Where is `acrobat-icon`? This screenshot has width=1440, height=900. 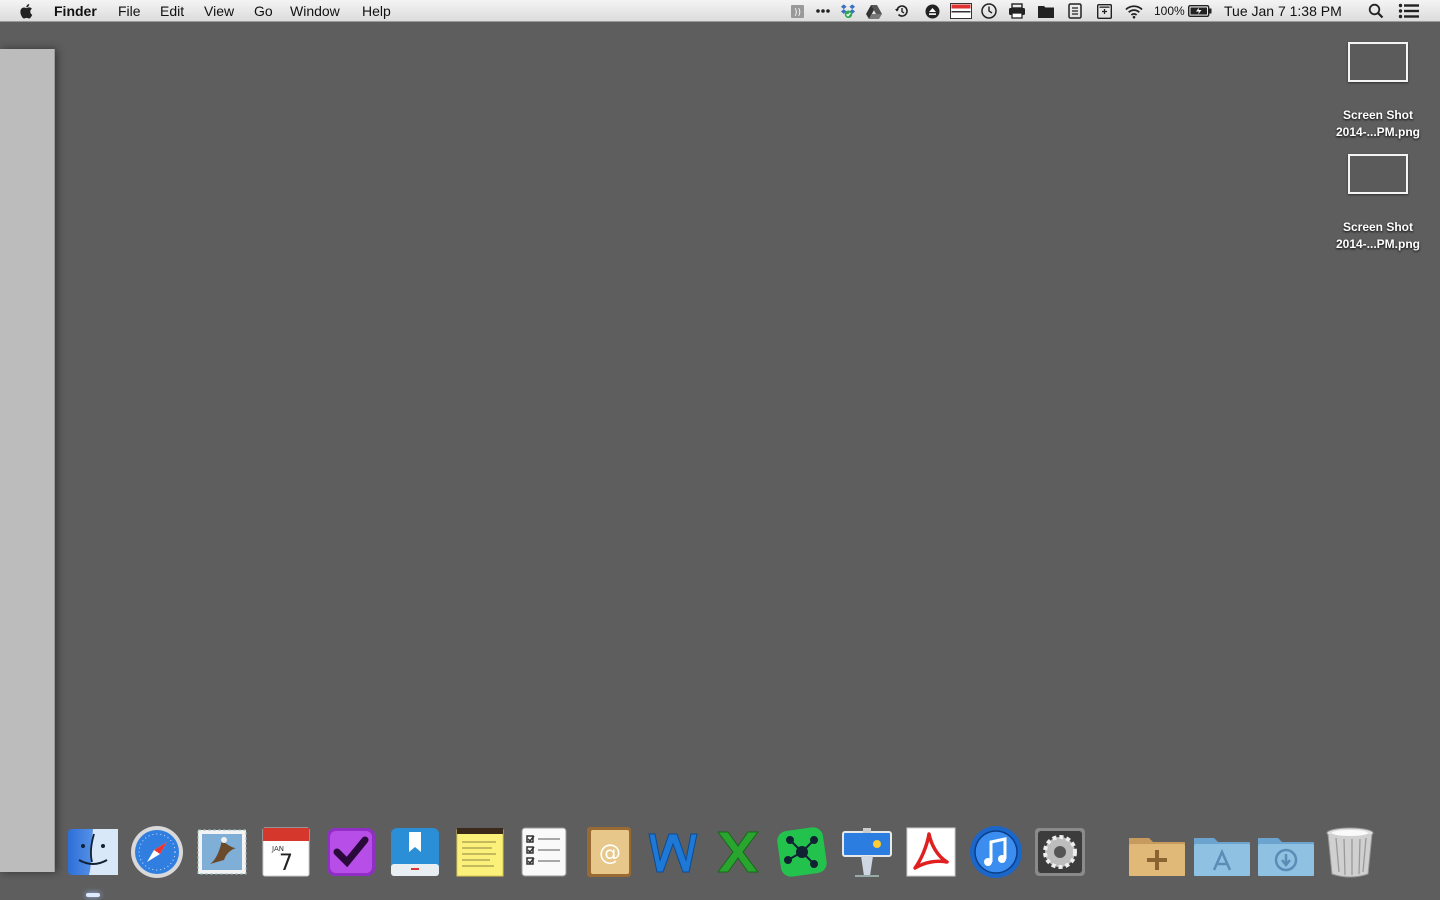 acrobat-icon is located at coordinates (931, 852).